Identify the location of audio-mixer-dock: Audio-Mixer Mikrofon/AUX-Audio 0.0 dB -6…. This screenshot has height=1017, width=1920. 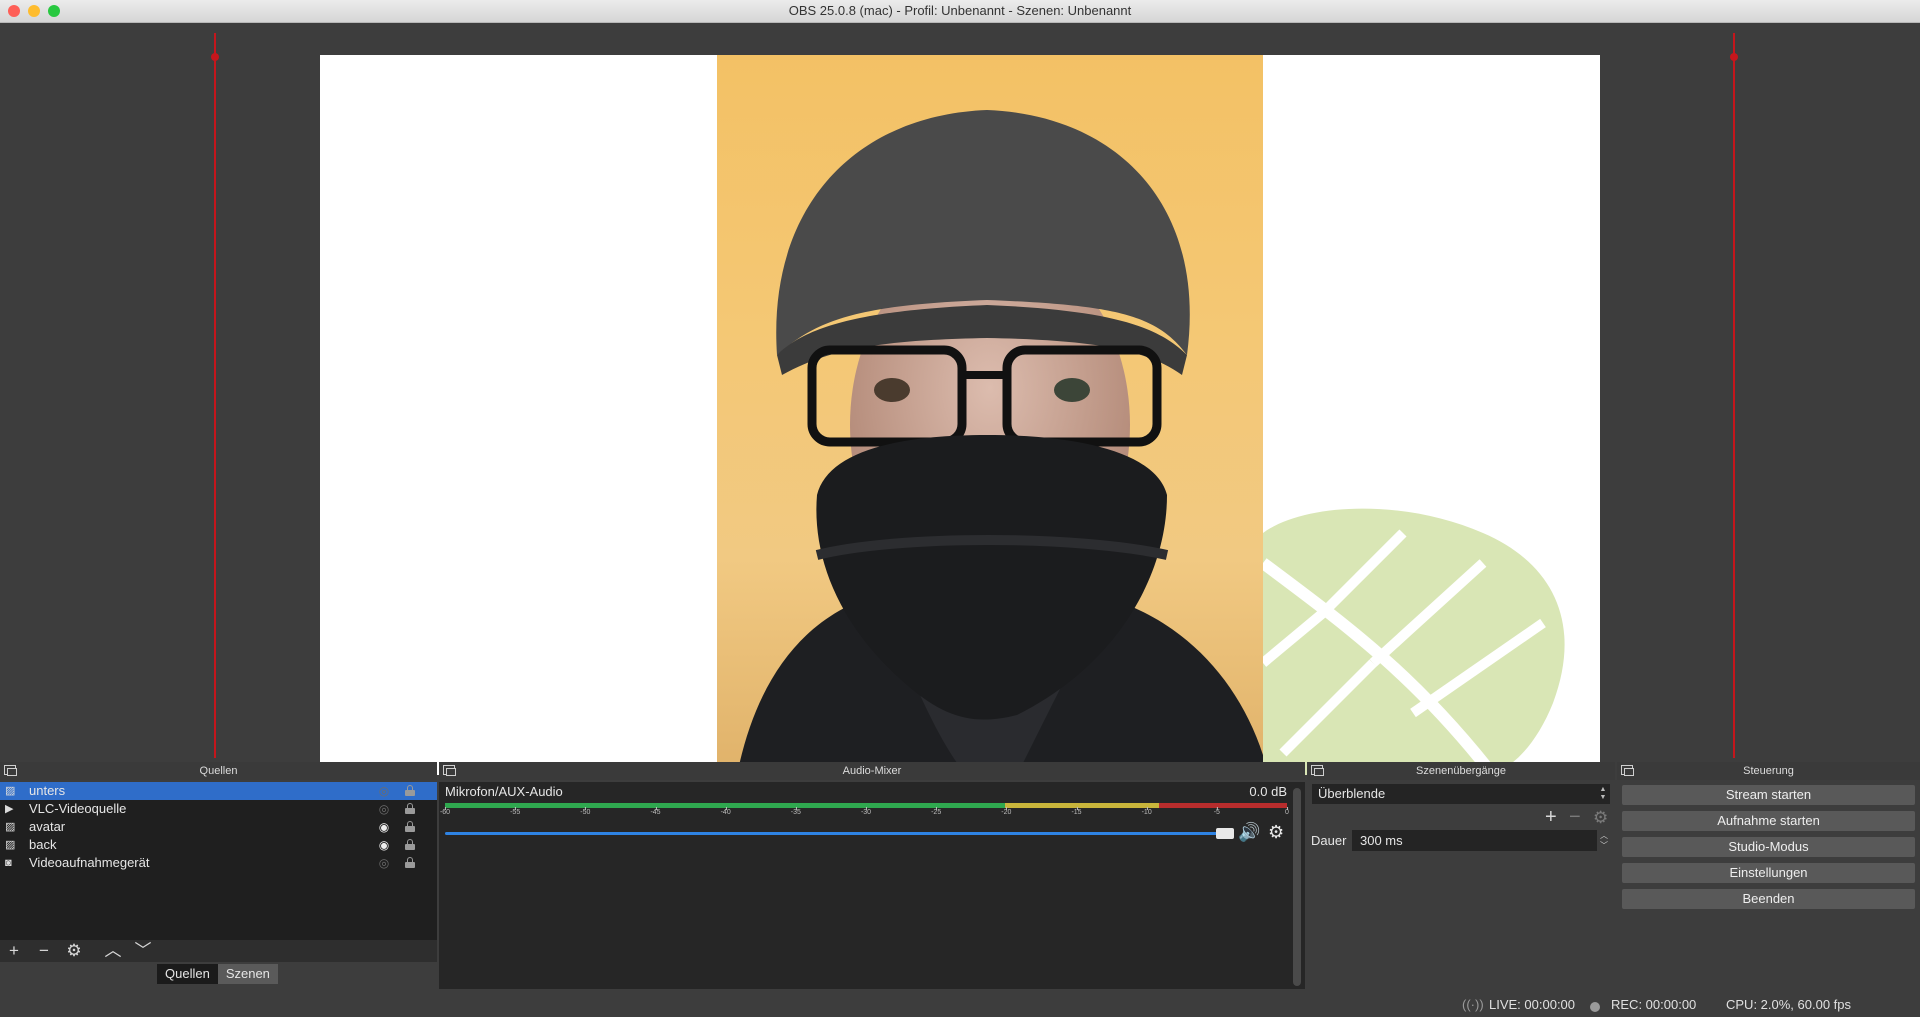
(872, 877).